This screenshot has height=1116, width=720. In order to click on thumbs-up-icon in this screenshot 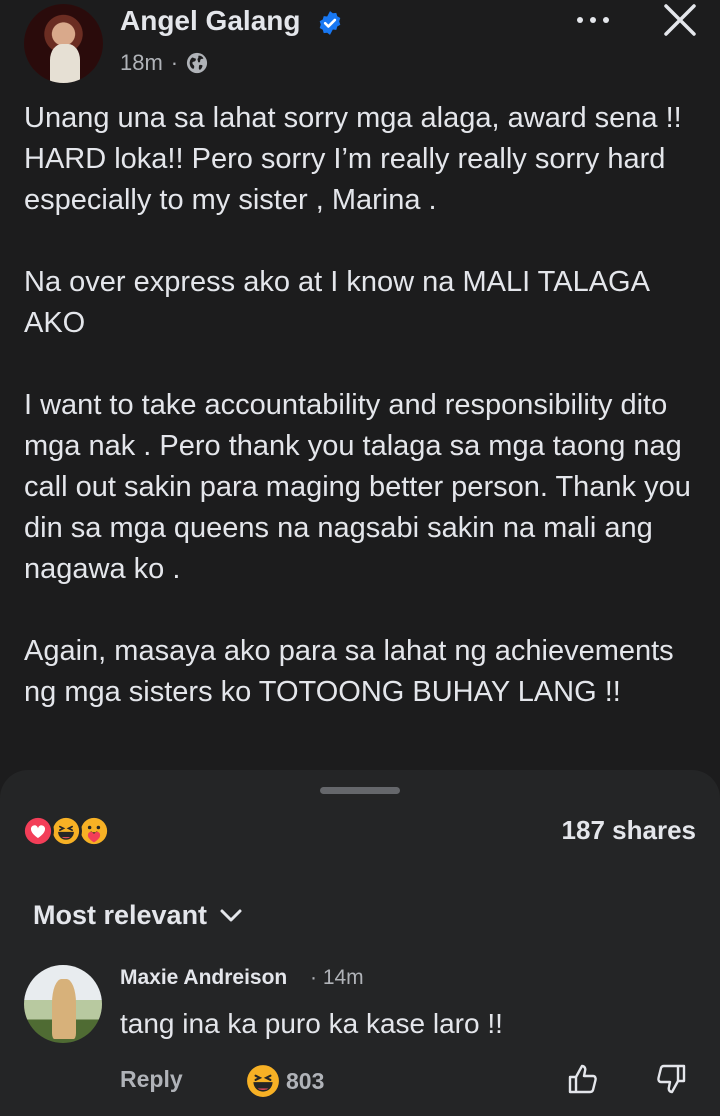, I will do `click(583, 1079)`.